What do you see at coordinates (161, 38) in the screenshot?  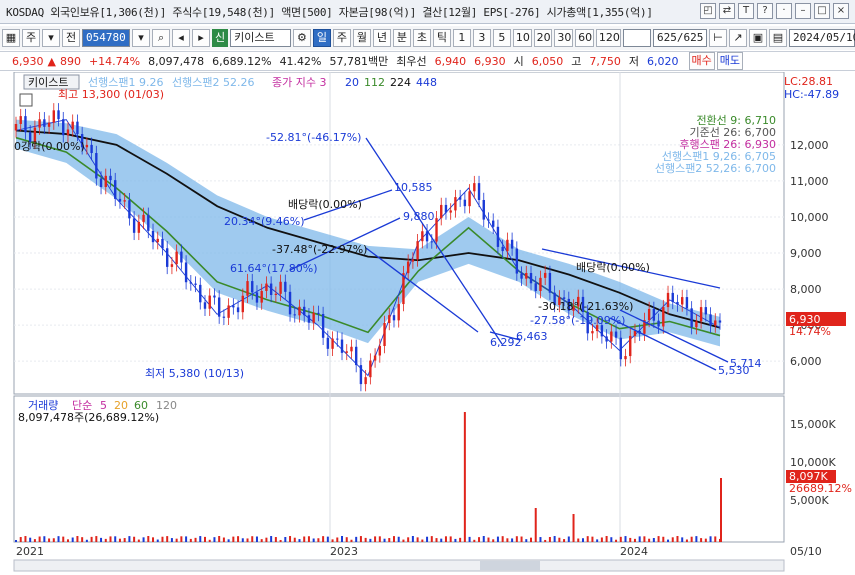 I see `search-icon: ⌕` at bounding box center [161, 38].